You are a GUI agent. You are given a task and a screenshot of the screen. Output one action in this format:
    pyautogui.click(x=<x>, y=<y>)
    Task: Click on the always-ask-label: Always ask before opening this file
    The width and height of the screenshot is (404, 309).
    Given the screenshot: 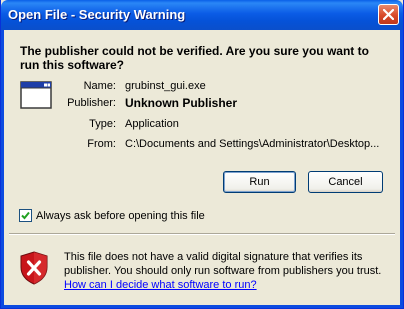 What is the action you would take?
    pyautogui.click(x=120, y=215)
    